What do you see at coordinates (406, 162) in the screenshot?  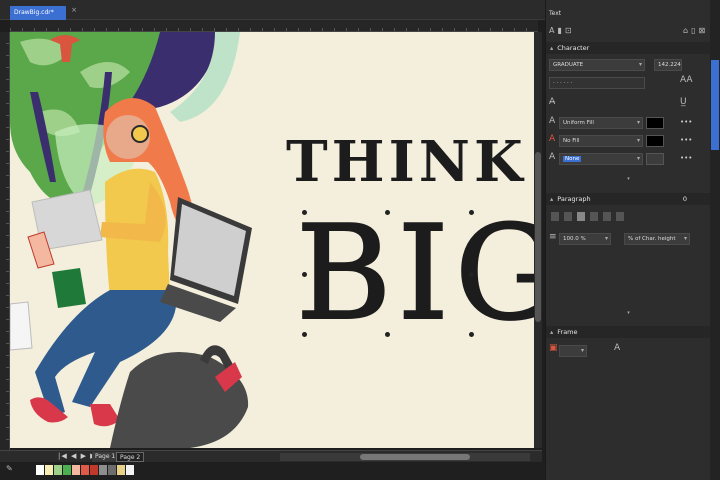 I see `headline-think: THINK` at bounding box center [406, 162].